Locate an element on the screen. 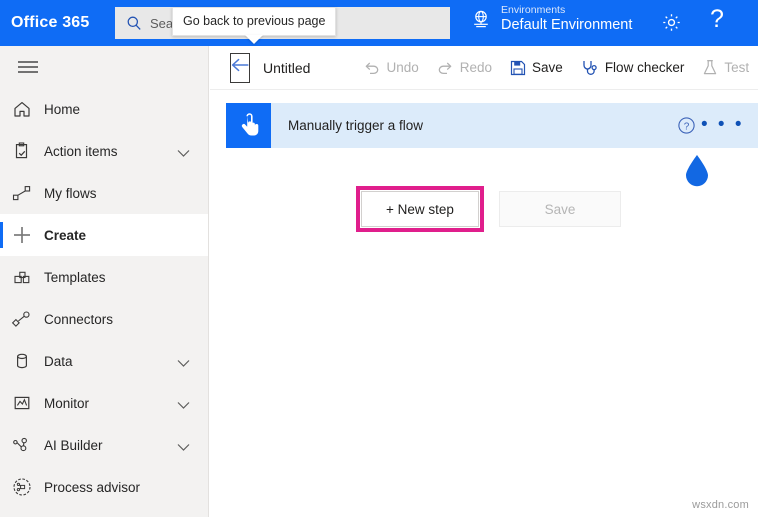 Image resolution: width=758 pixels, height=517 pixels. question-mark-icon: ? is located at coordinates (717, 19).